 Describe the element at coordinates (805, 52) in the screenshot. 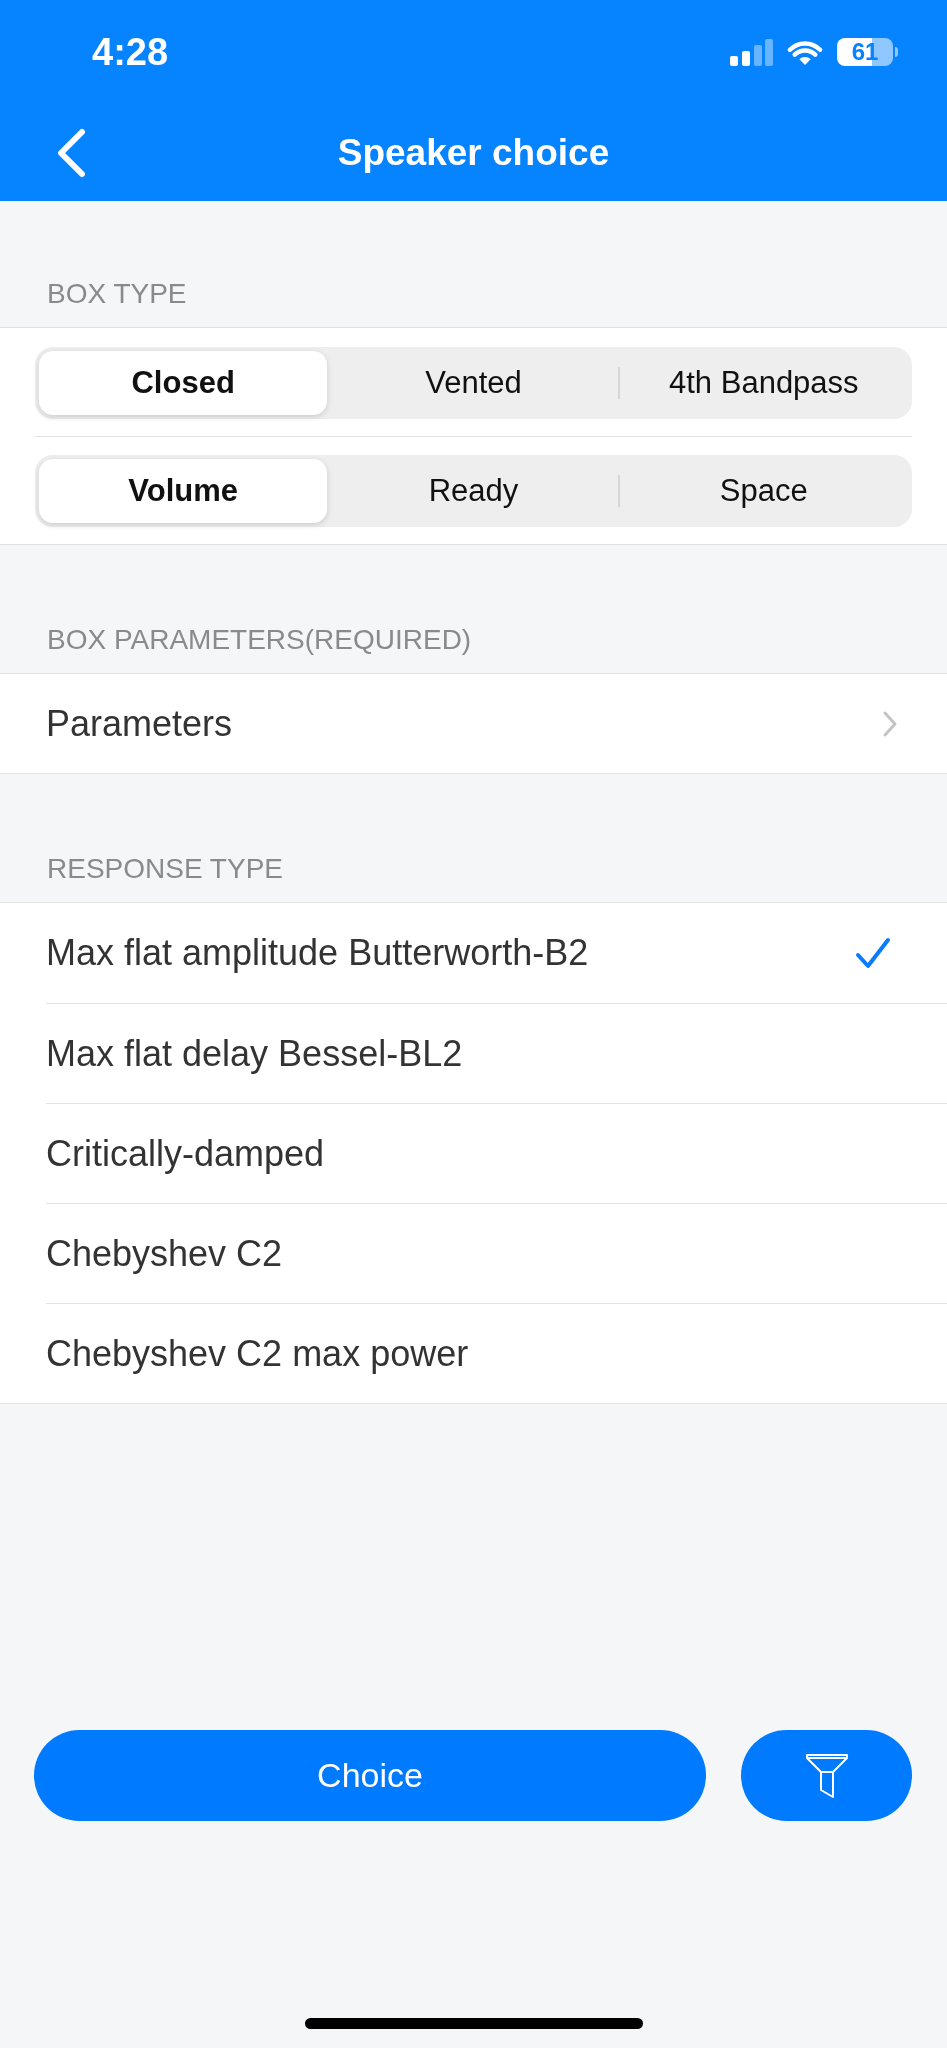

I see `wifi-icon` at that location.